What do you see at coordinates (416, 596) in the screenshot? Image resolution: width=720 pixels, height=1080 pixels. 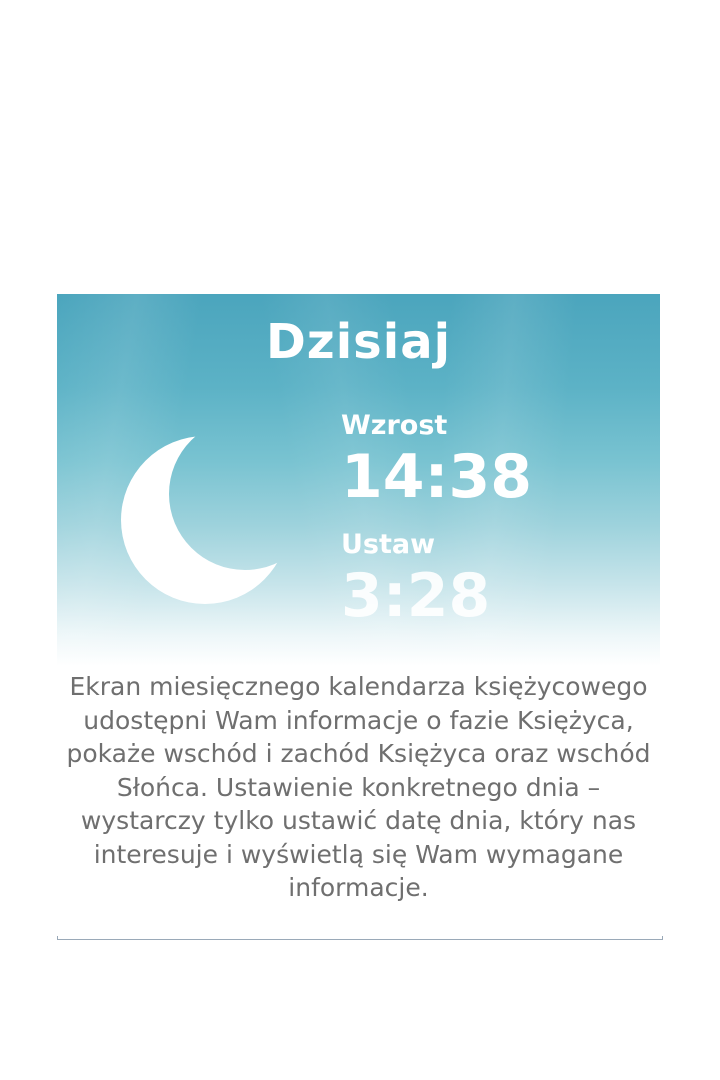 I see `set-time: 3:28` at bounding box center [416, 596].